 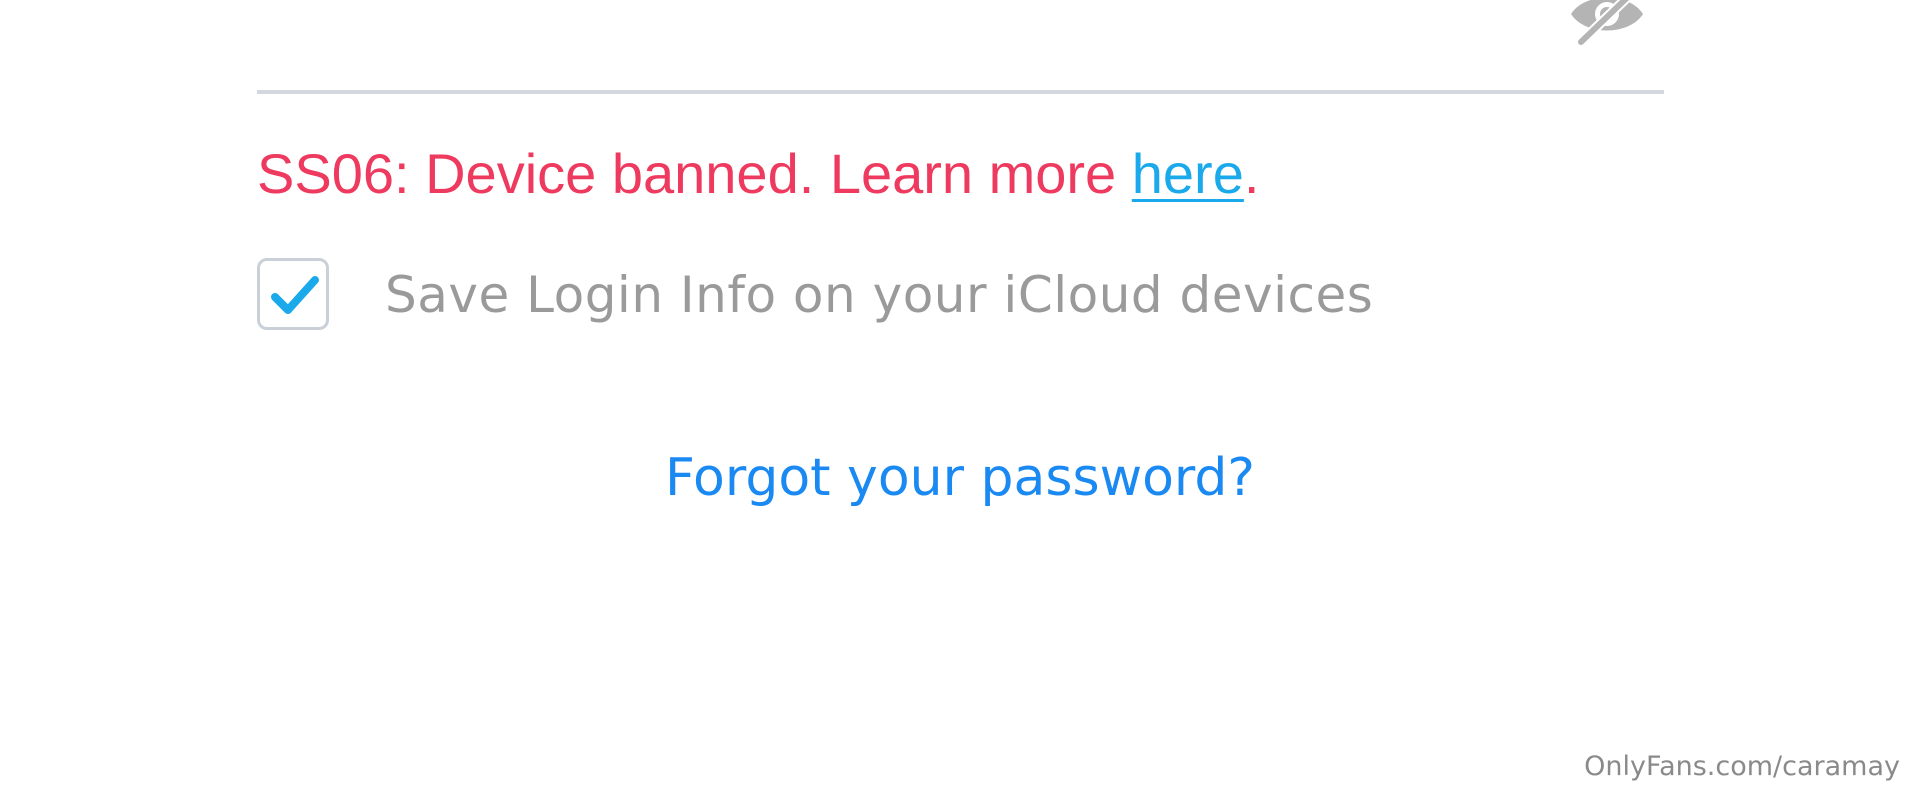 I want to click on learn-more-link: here, so click(x=1188, y=173).